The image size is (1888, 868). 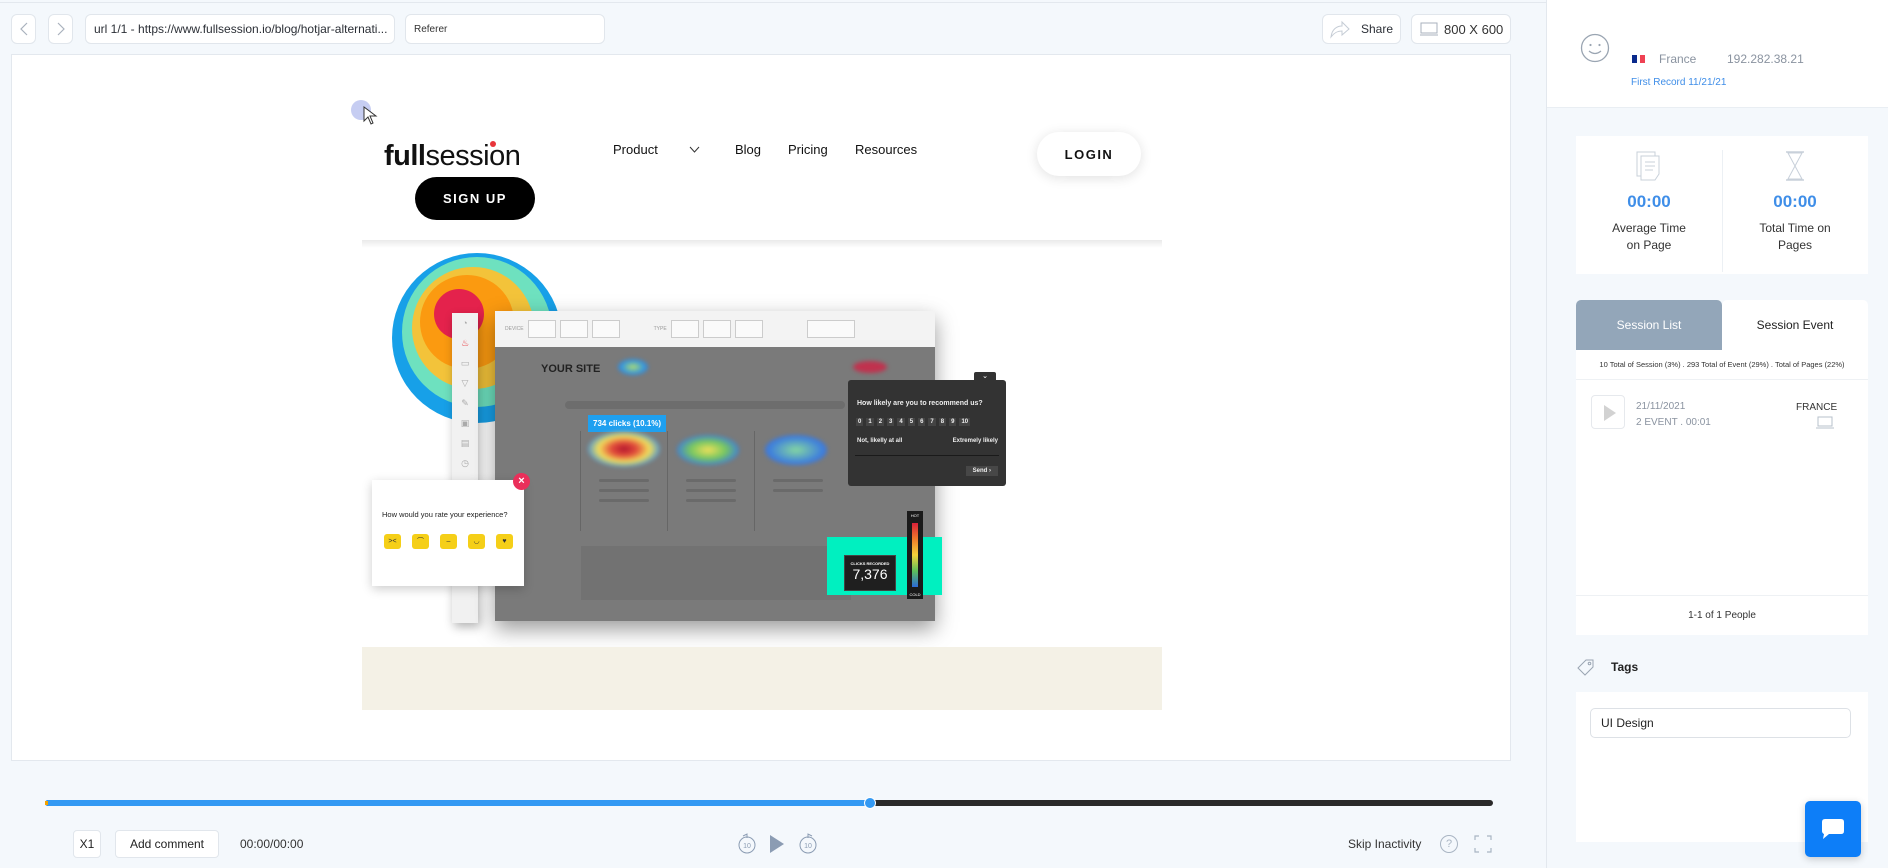 What do you see at coordinates (1649, 201) in the screenshot?
I see `avg-time-value: 00:00` at bounding box center [1649, 201].